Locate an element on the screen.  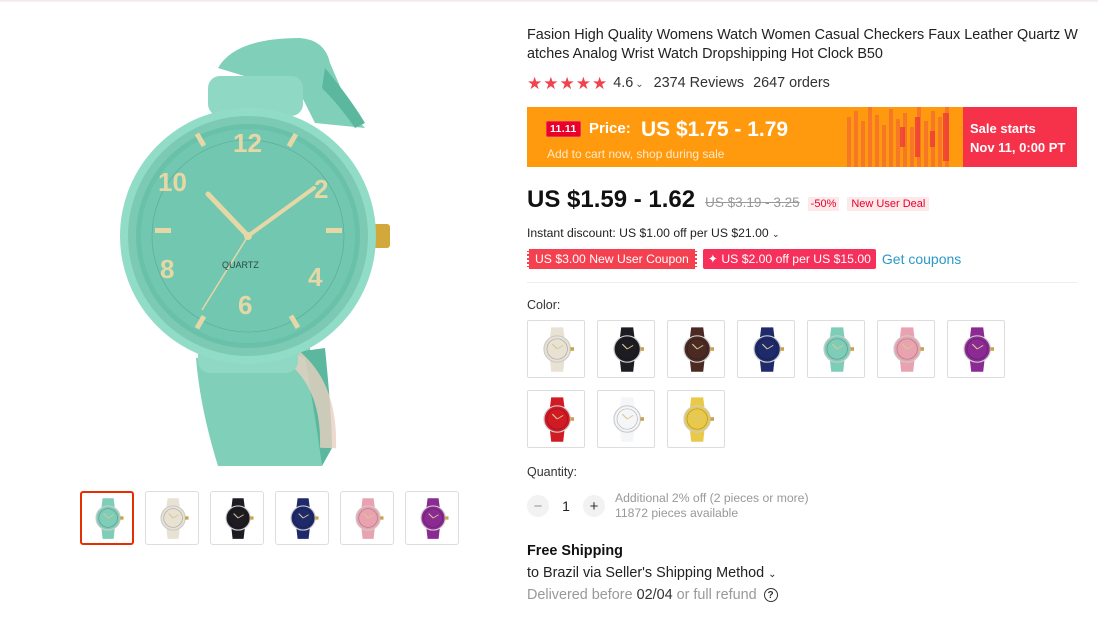
delivery-estimate: Delivered before 02/04 or full refund ? is located at coordinates (803, 595).